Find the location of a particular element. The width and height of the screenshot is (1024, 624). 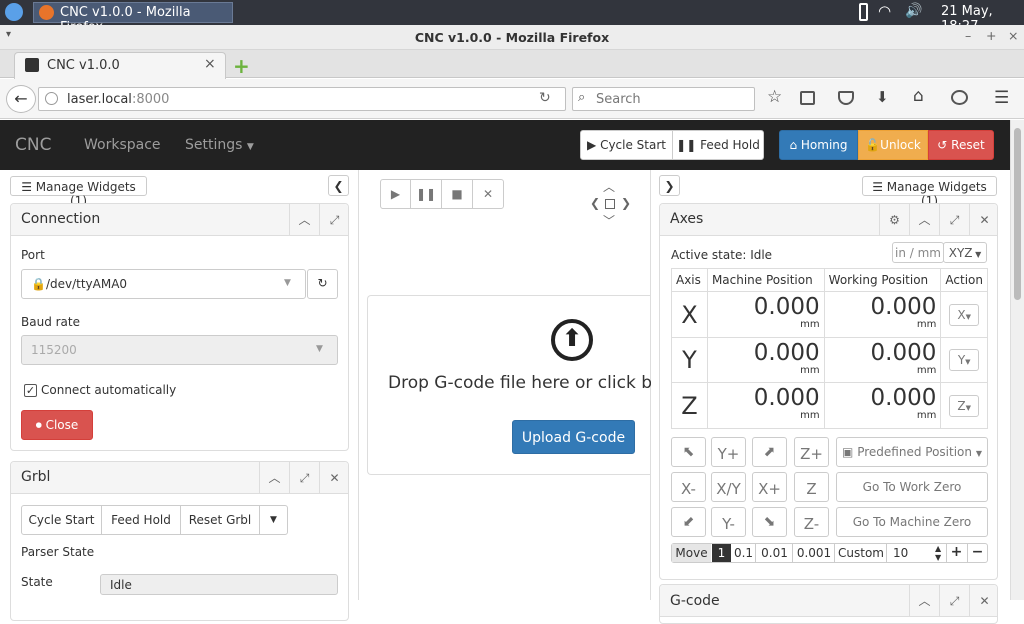

volume-icon: 🔊 is located at coordinates (913, 11).